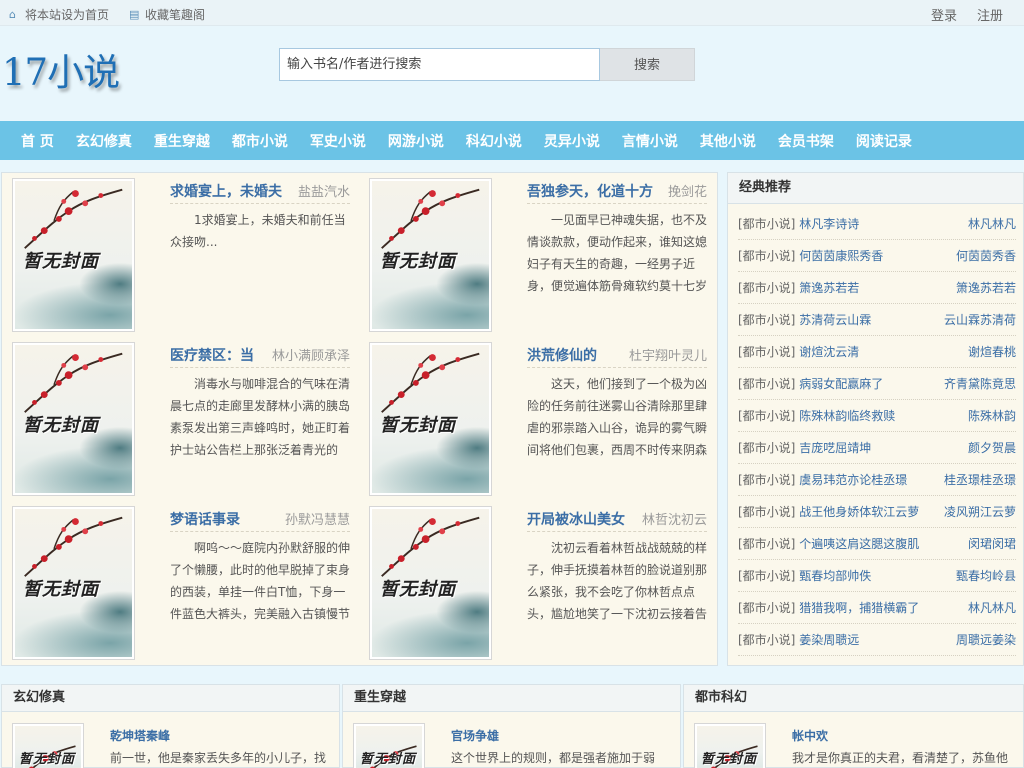 This screenshot has height=768, width=1024. What do you see at coordinates (829, 224) in the screenshot?
I see `item-title: 林凡李诗诗` at bounding box center [829, 224].